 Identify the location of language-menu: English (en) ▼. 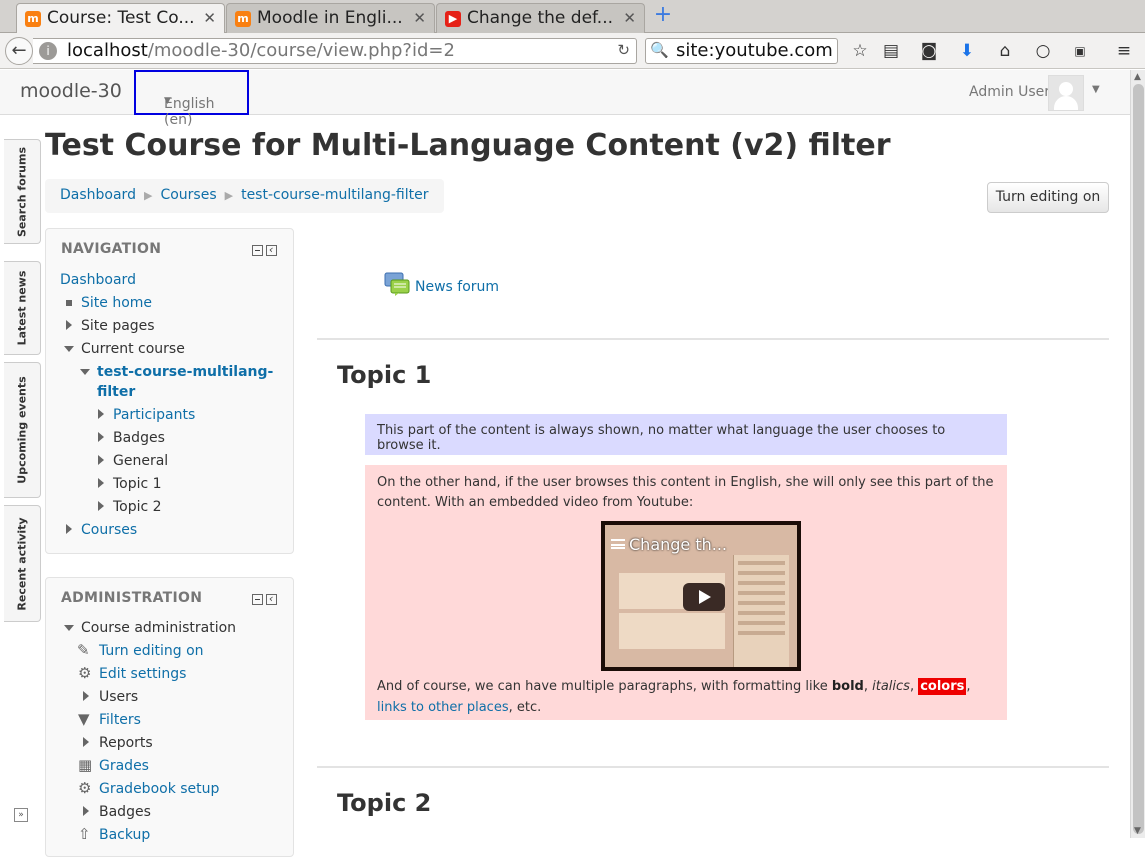
(191, 99).